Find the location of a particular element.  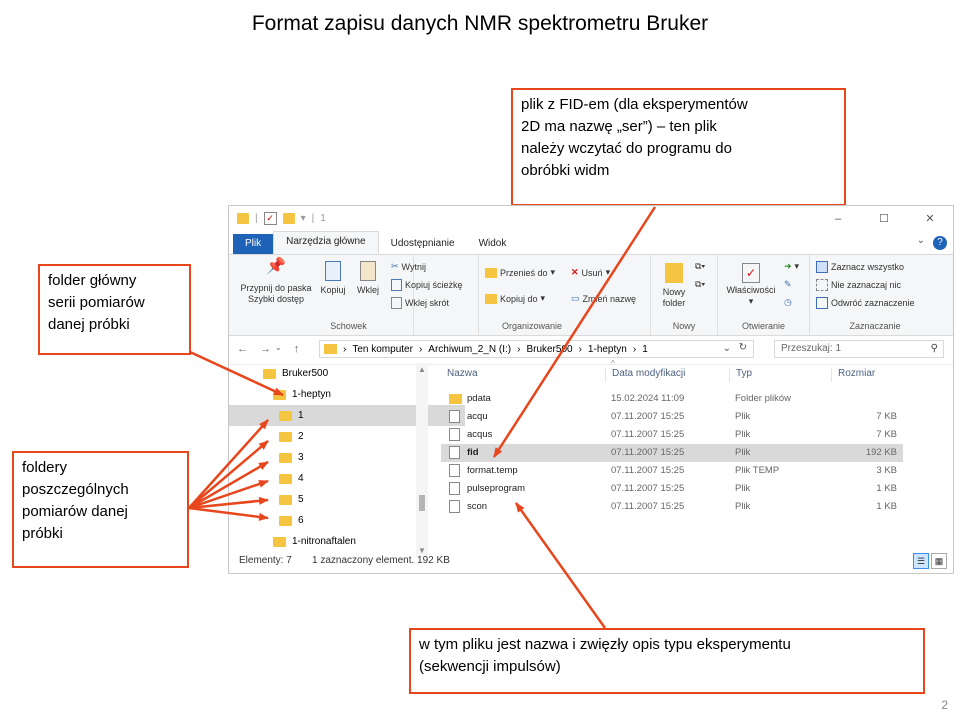

new-item-icon: ⧉▾ is located at coordinates (700, 266).